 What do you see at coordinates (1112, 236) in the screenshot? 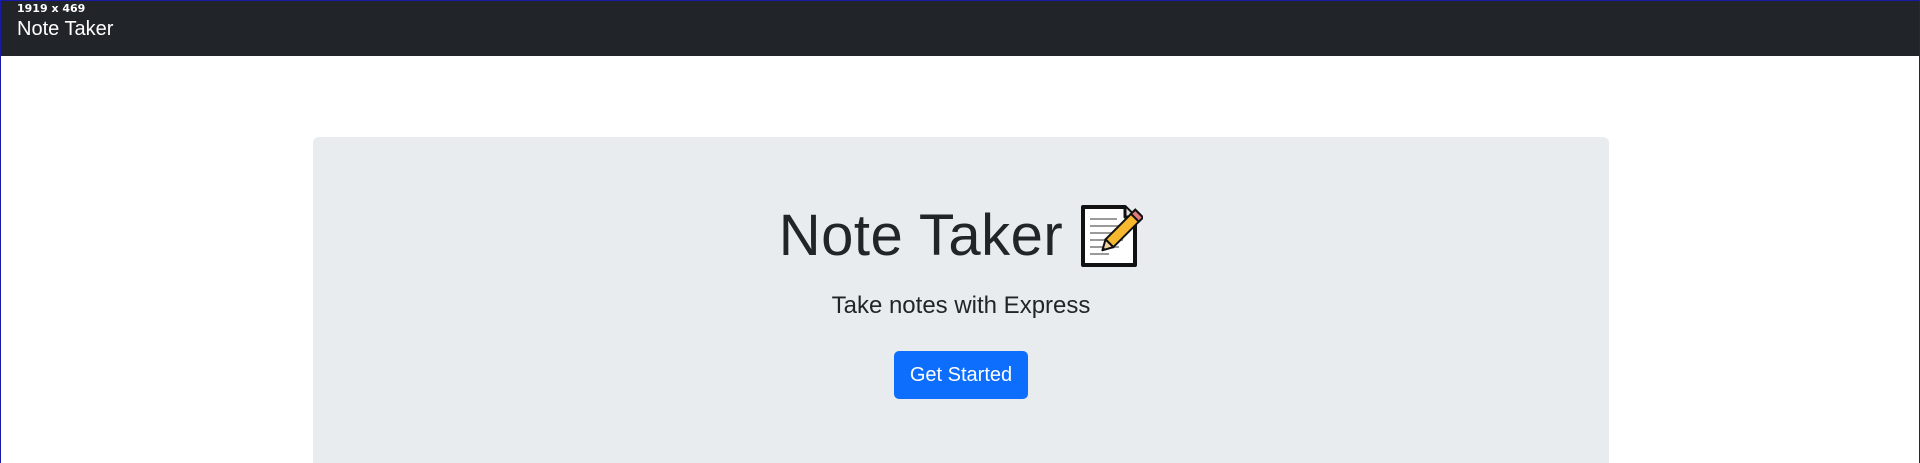
I see `memo-icon` at bounding box center [1112, 236].